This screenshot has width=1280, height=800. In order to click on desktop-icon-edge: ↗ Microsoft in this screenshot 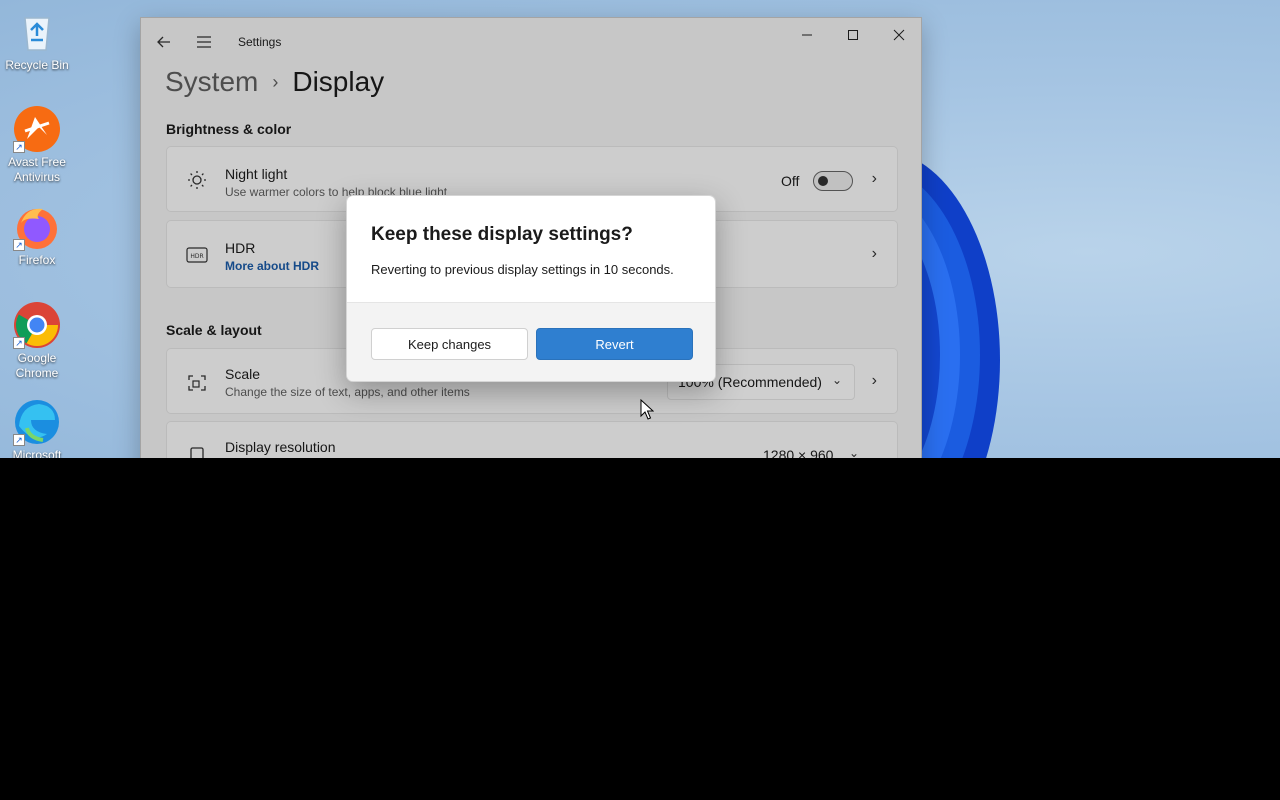, I will do `click(37, 428)`.